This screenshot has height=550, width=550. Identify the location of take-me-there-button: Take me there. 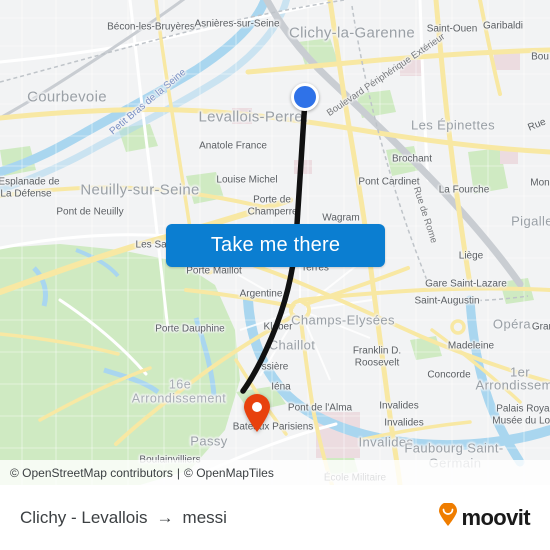
(275, 245).